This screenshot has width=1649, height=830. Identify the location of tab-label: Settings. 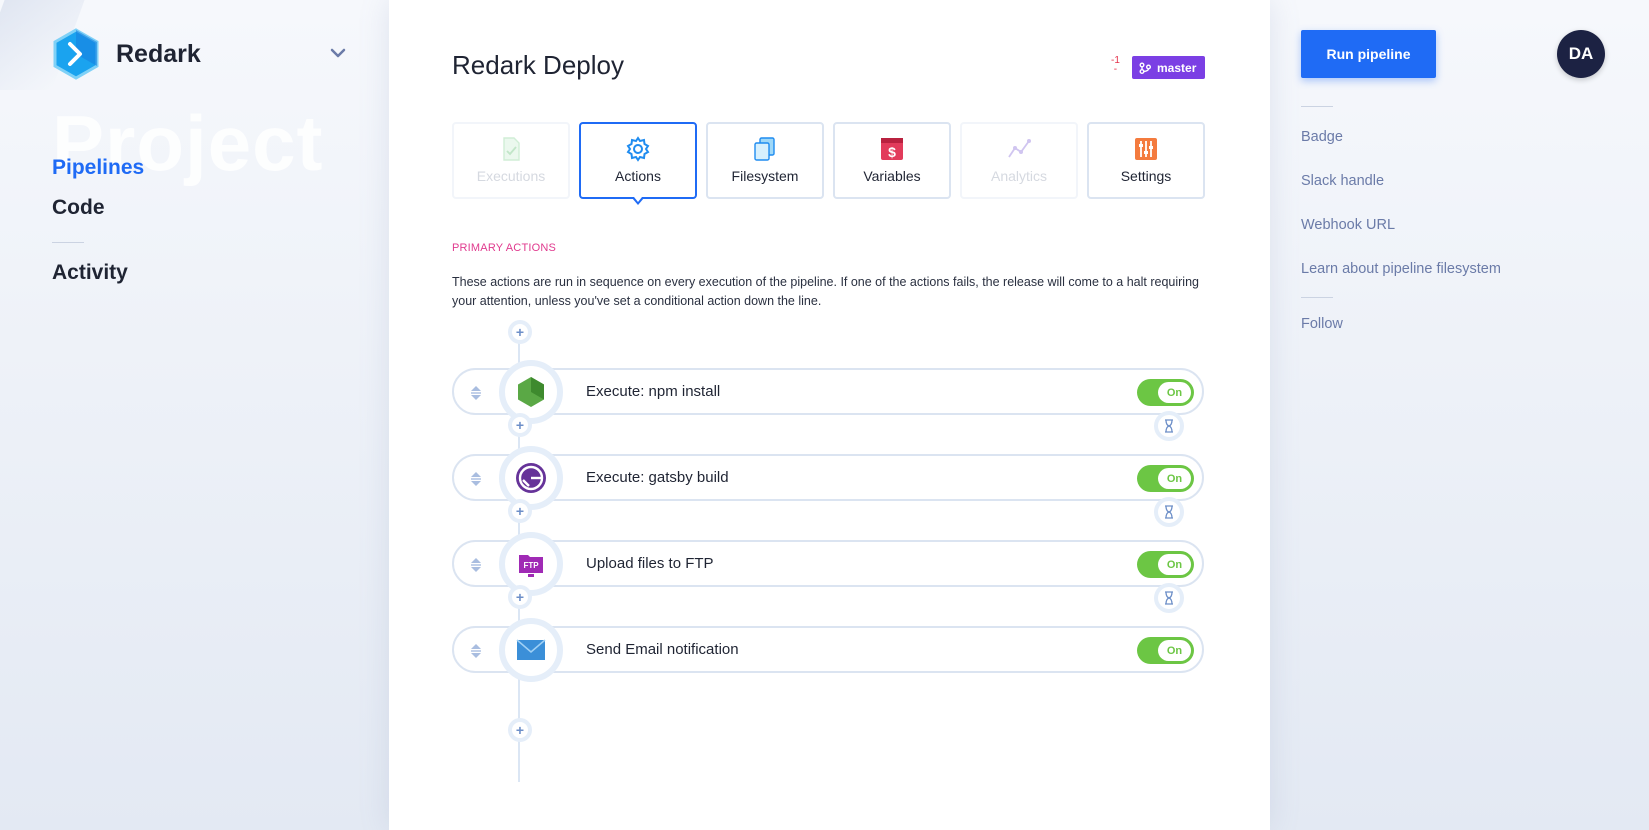
(1146, 176).